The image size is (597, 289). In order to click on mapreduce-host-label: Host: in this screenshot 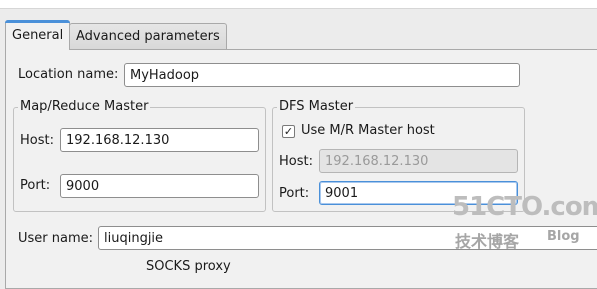, I will do `click(37, 140)`.